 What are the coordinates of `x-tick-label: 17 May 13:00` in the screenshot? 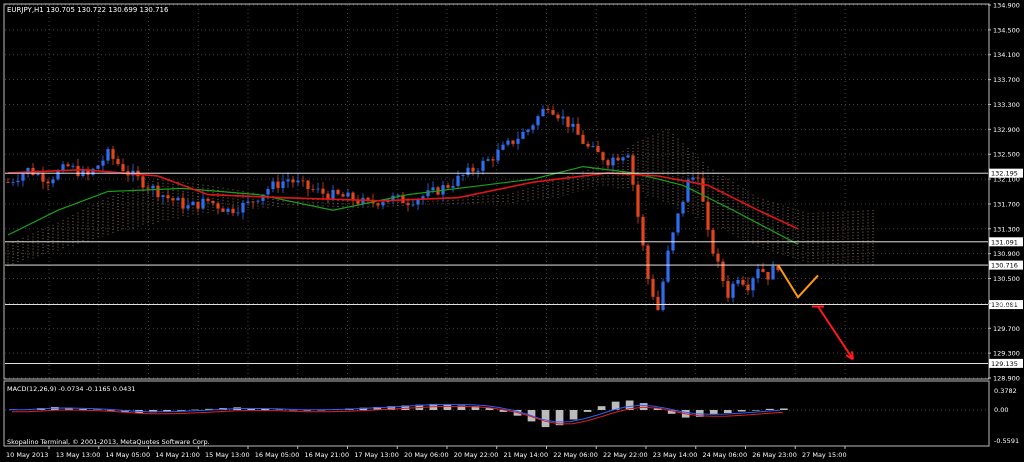 It's located at (376, 455).